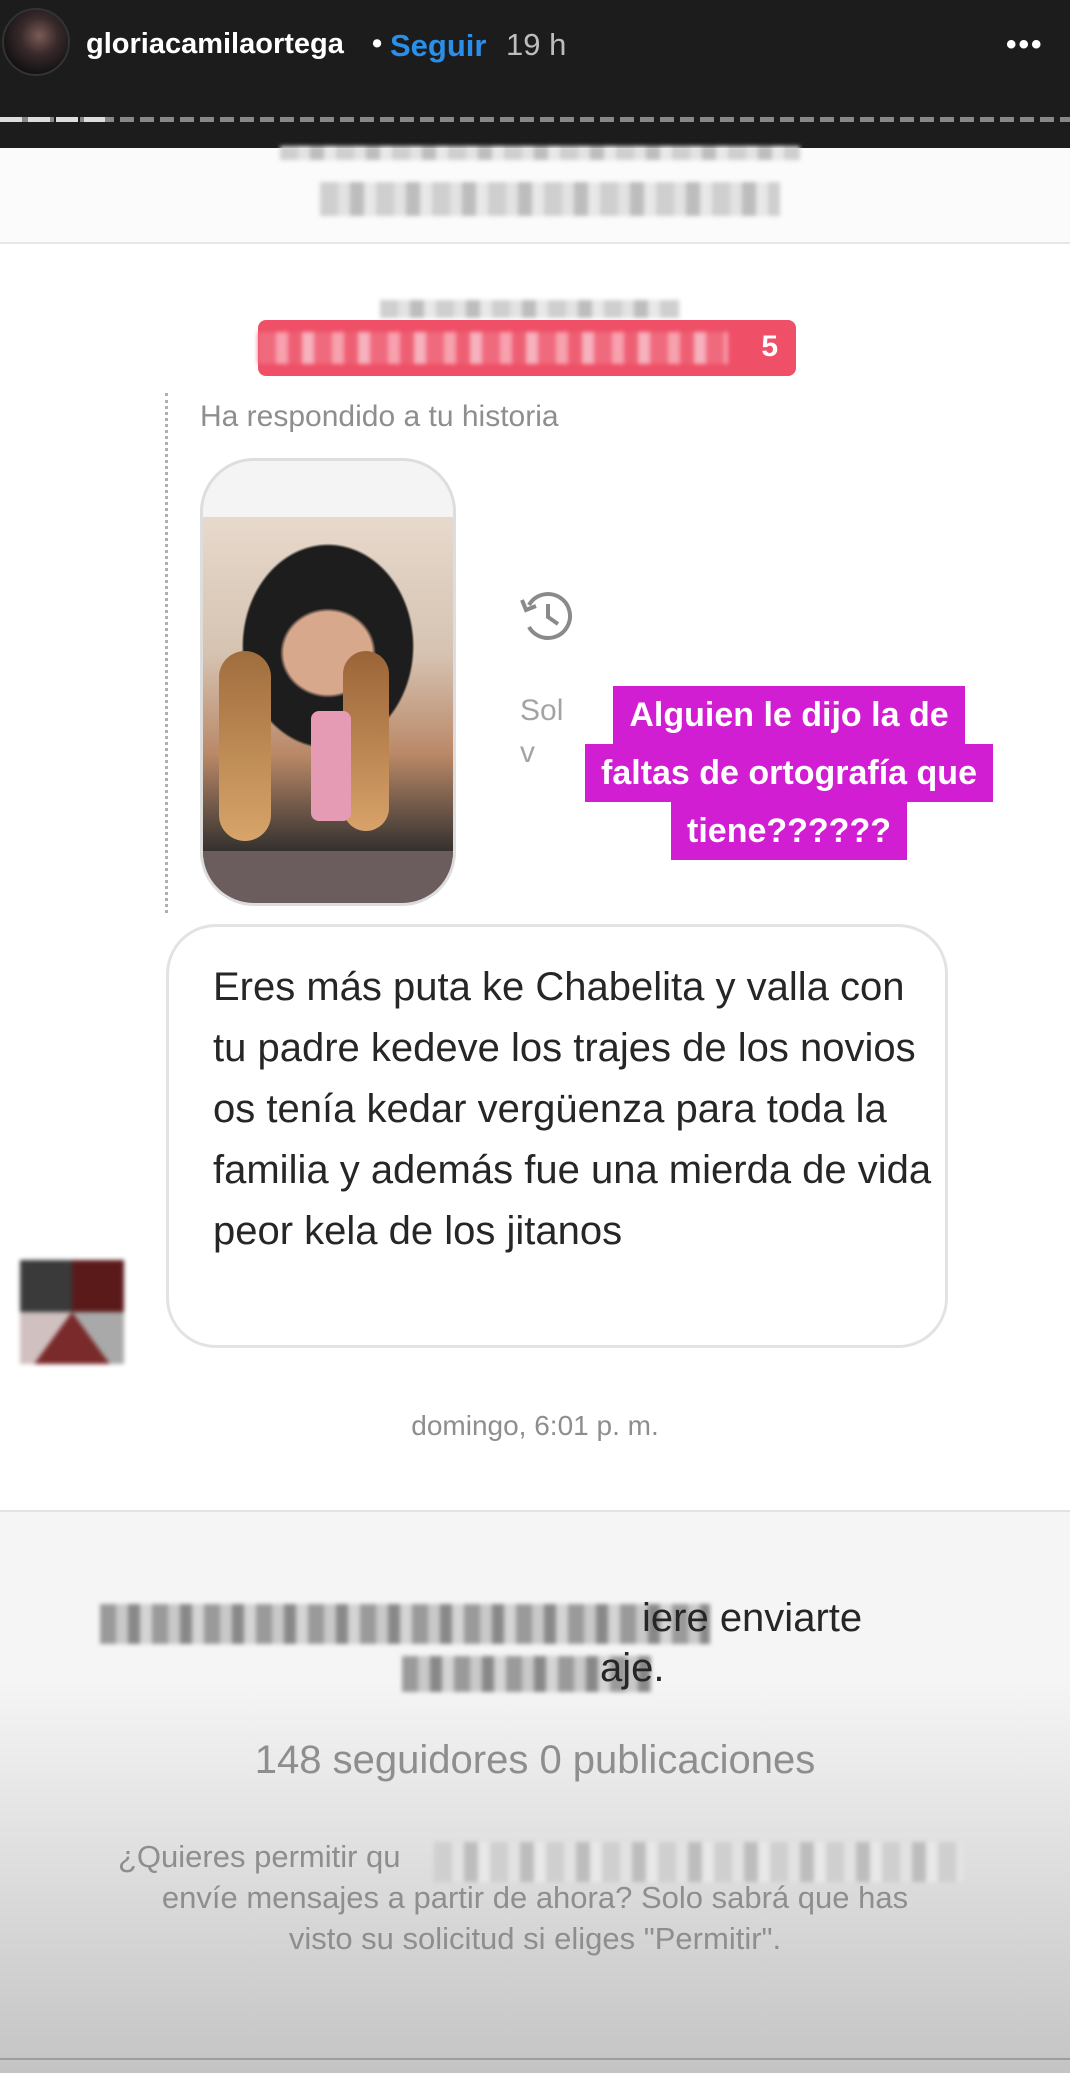 The height and width of the screenshot is (2073, 1070). I want to click on reply-label: Ha respondido a tu historia, so click(379, 416).